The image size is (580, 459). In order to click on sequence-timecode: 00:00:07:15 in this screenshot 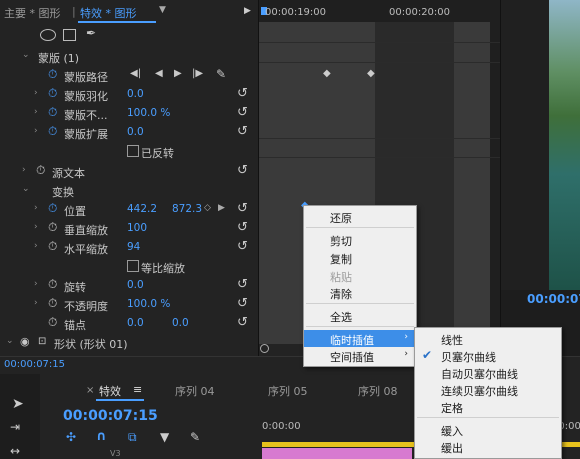, I will do `click(110, 416)`.